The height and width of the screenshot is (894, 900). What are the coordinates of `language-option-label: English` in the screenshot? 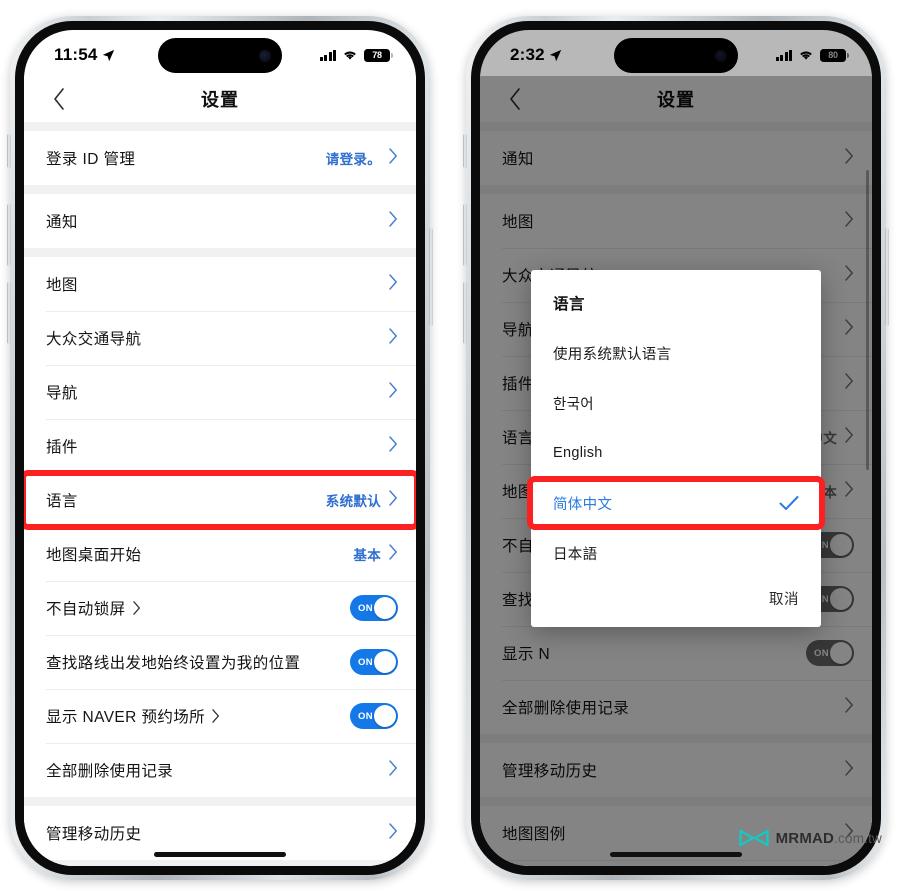 It's located at (578, 453).